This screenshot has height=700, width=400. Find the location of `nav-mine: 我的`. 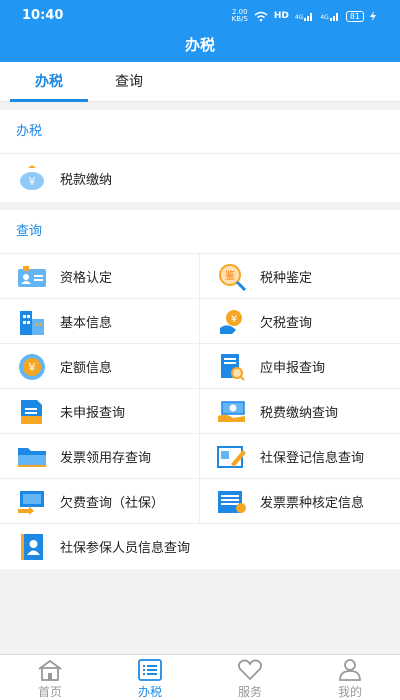

nav-mine: 我的 is located at coordinates (350, 677).